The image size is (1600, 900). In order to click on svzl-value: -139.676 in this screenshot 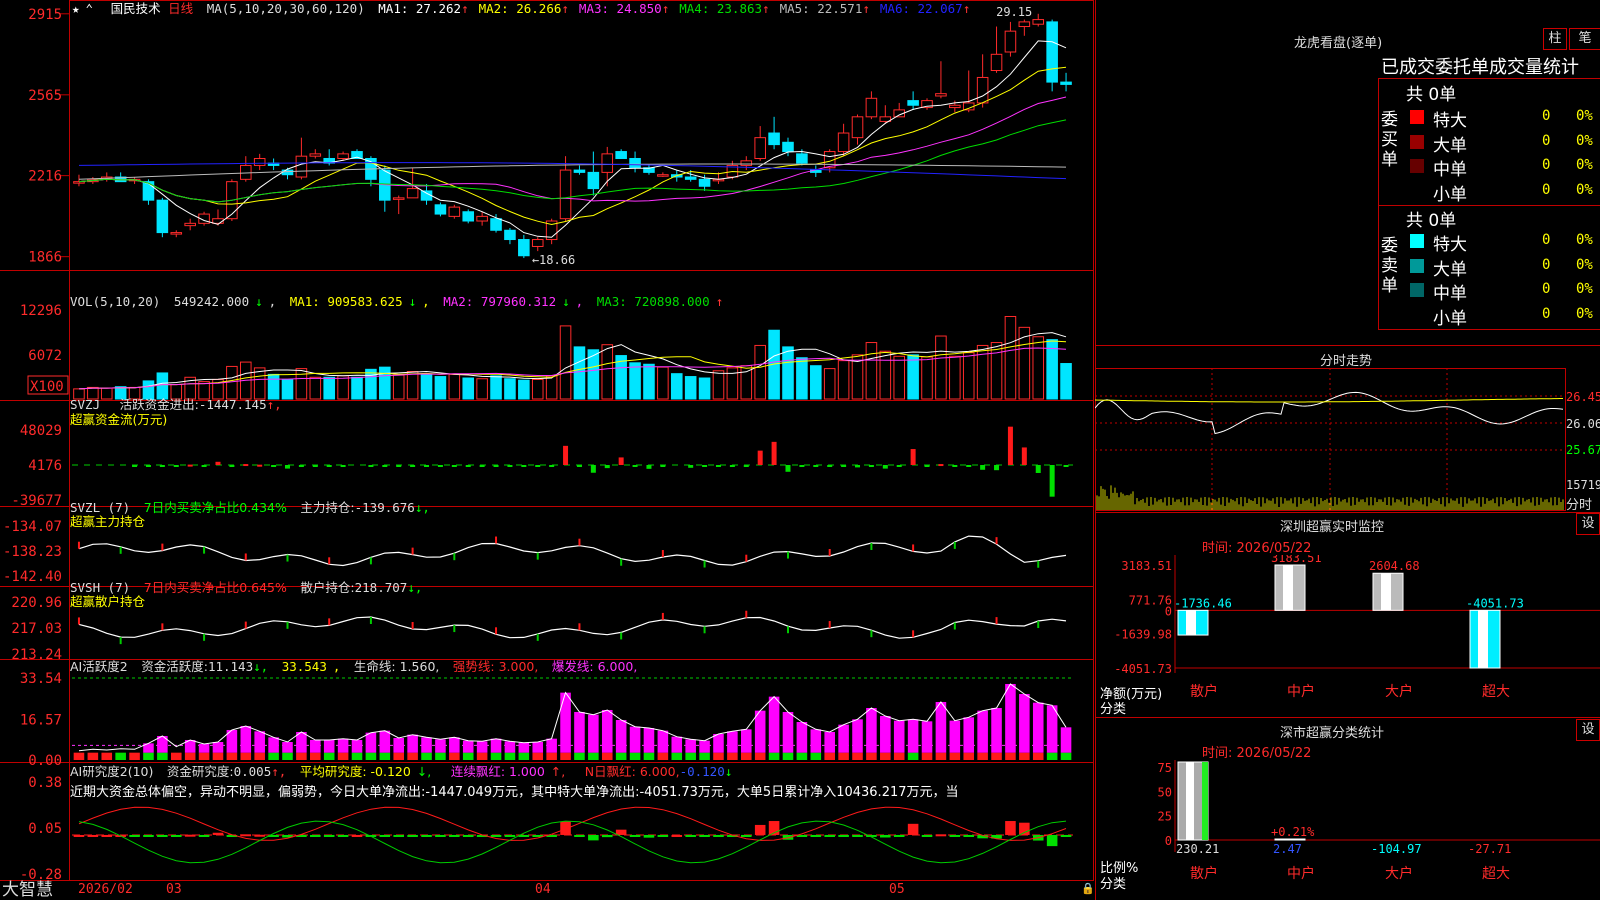, I will do `click(385, 507)`.